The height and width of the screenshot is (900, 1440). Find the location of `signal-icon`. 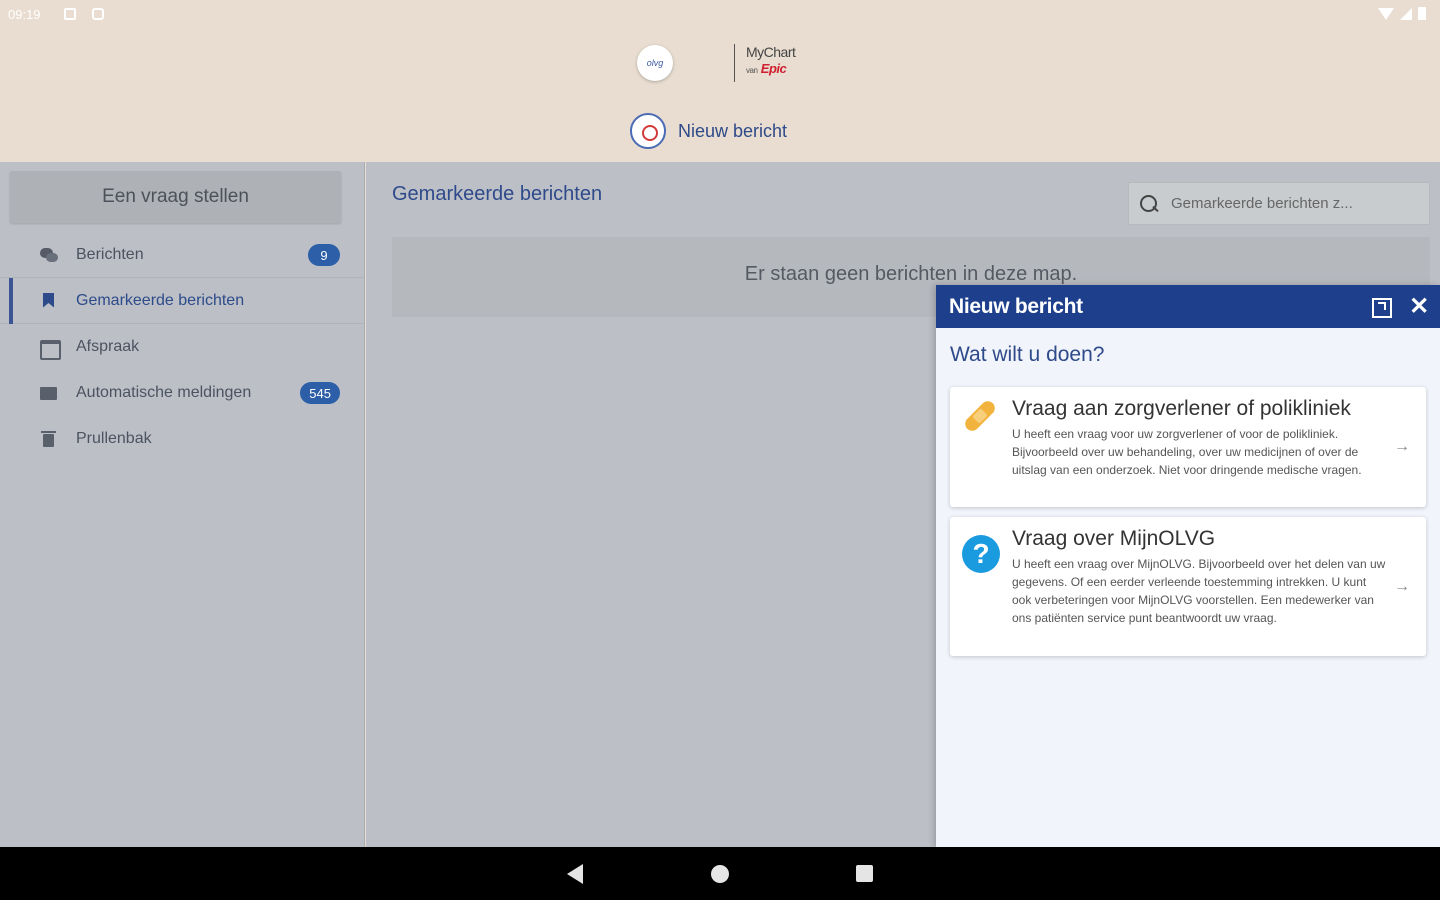

signal-icon is located at coordinates (1406, 13).